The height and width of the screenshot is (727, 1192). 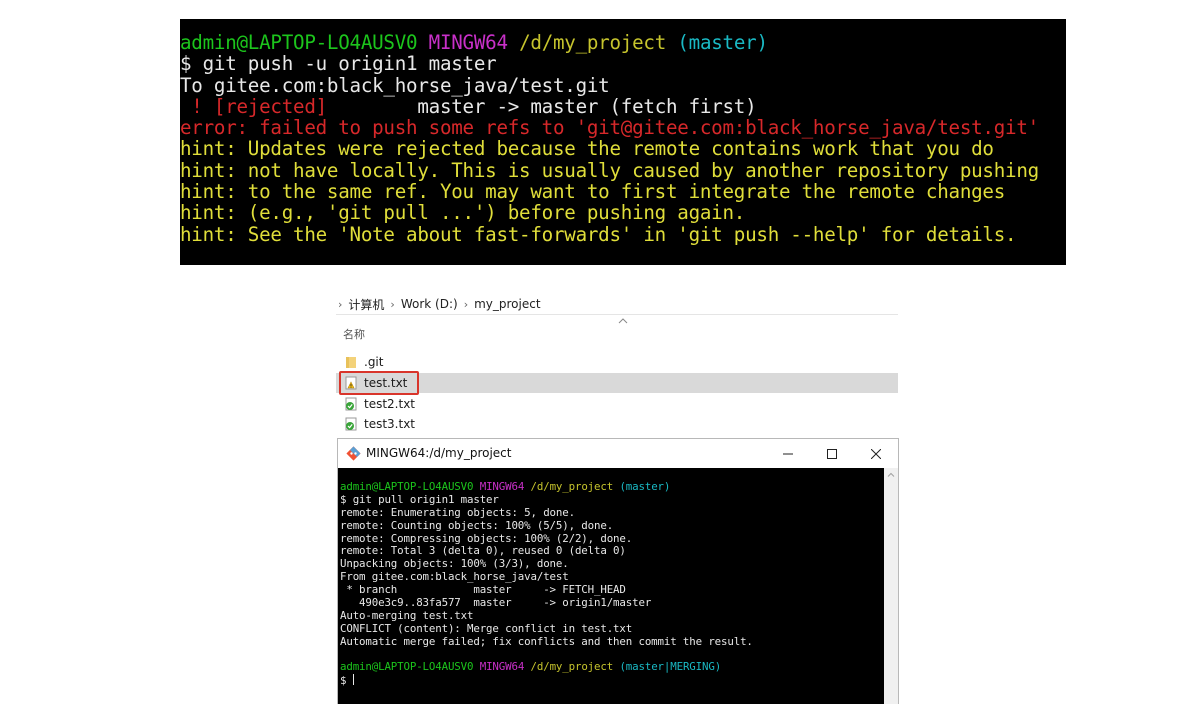 I want to click on input-prompt: $, so click(x=346, y=681).